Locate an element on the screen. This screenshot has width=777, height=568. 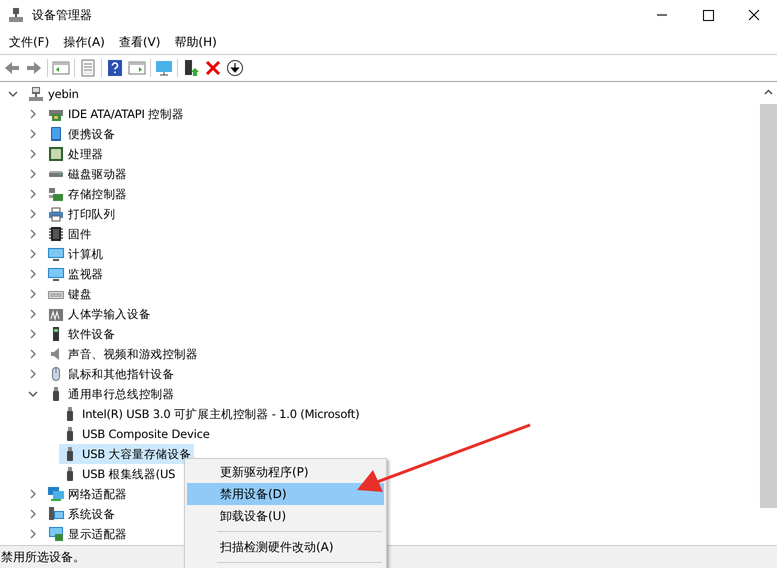
tree-item: USB 根集线器(US is located at coordinates (118, 474).